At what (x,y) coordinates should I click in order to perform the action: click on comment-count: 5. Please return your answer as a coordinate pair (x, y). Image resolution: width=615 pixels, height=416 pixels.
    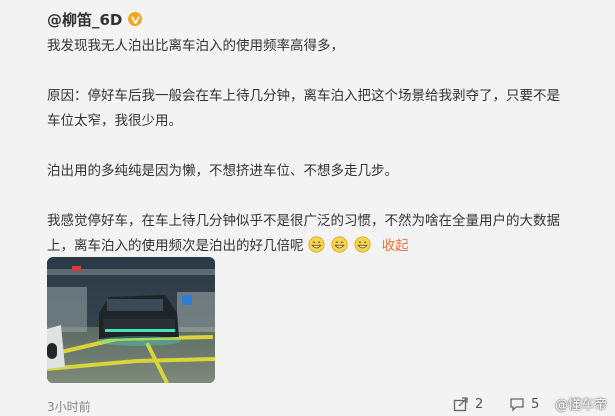
    Looking at the image, I should click on (535, 404).